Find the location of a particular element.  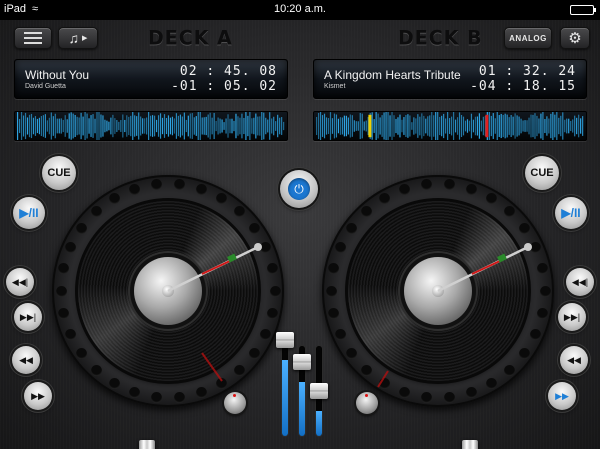

deck-b-previous-button: ◀◀| is located at coordinates (580, 282).